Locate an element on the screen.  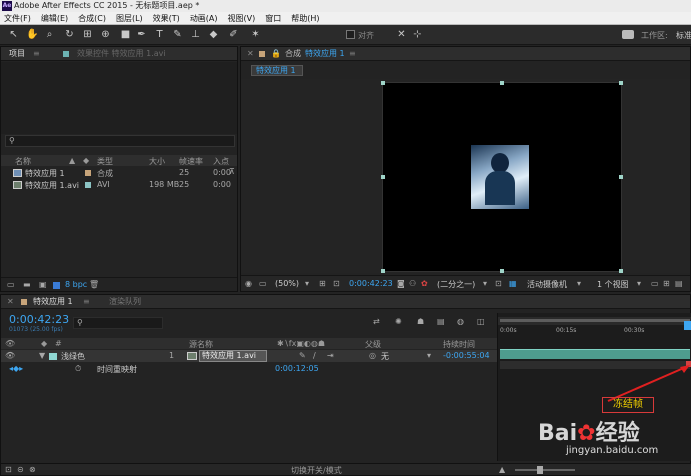
roto-brush-tool-icon: ✐ is located at coordinates (233, 34).